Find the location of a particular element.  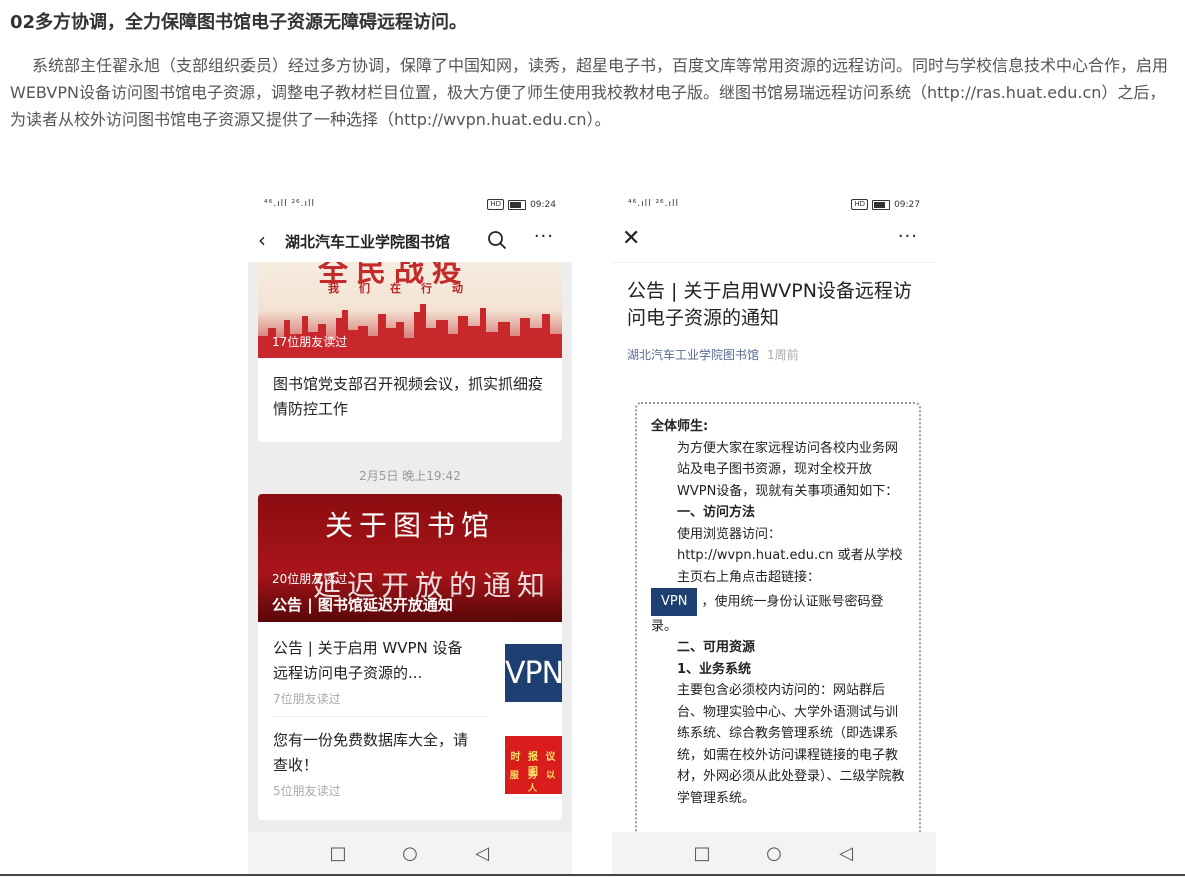

publish-time: 1周前 is located at coordinates (783, 355).